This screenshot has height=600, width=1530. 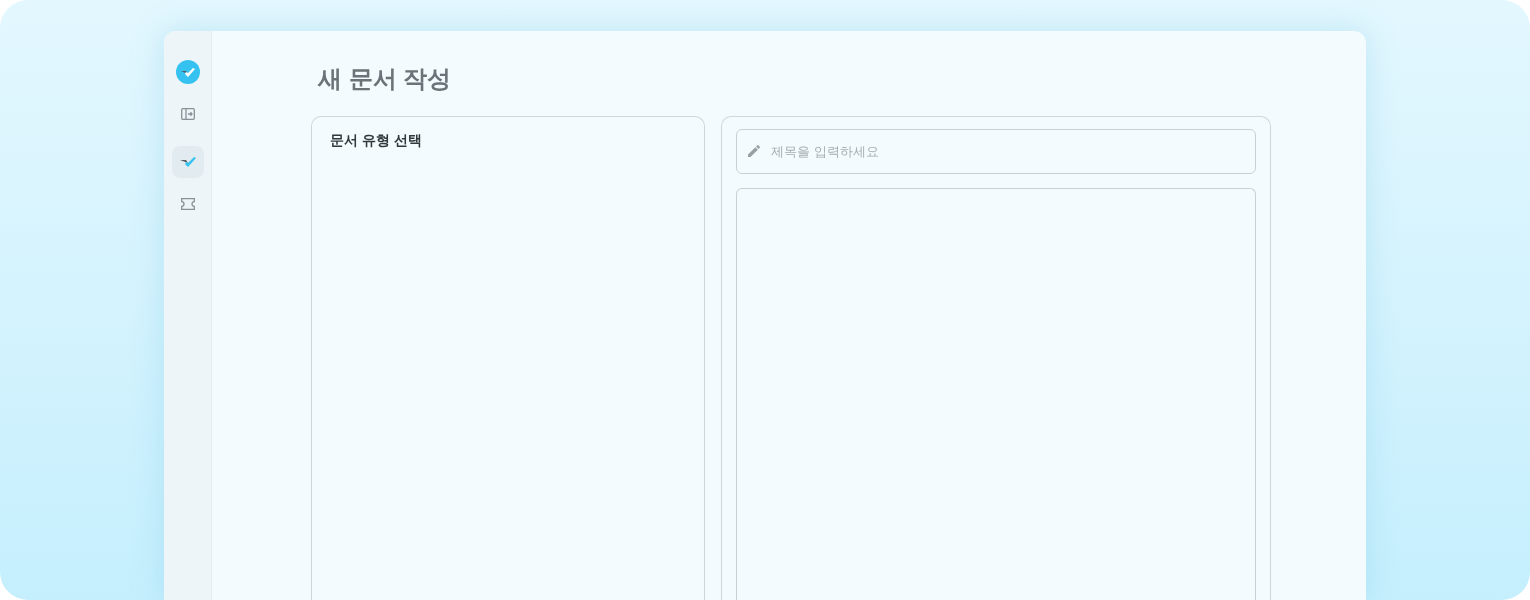 I want to click on title-field: 제목을 입력하세요, so click(x=996, y=151).